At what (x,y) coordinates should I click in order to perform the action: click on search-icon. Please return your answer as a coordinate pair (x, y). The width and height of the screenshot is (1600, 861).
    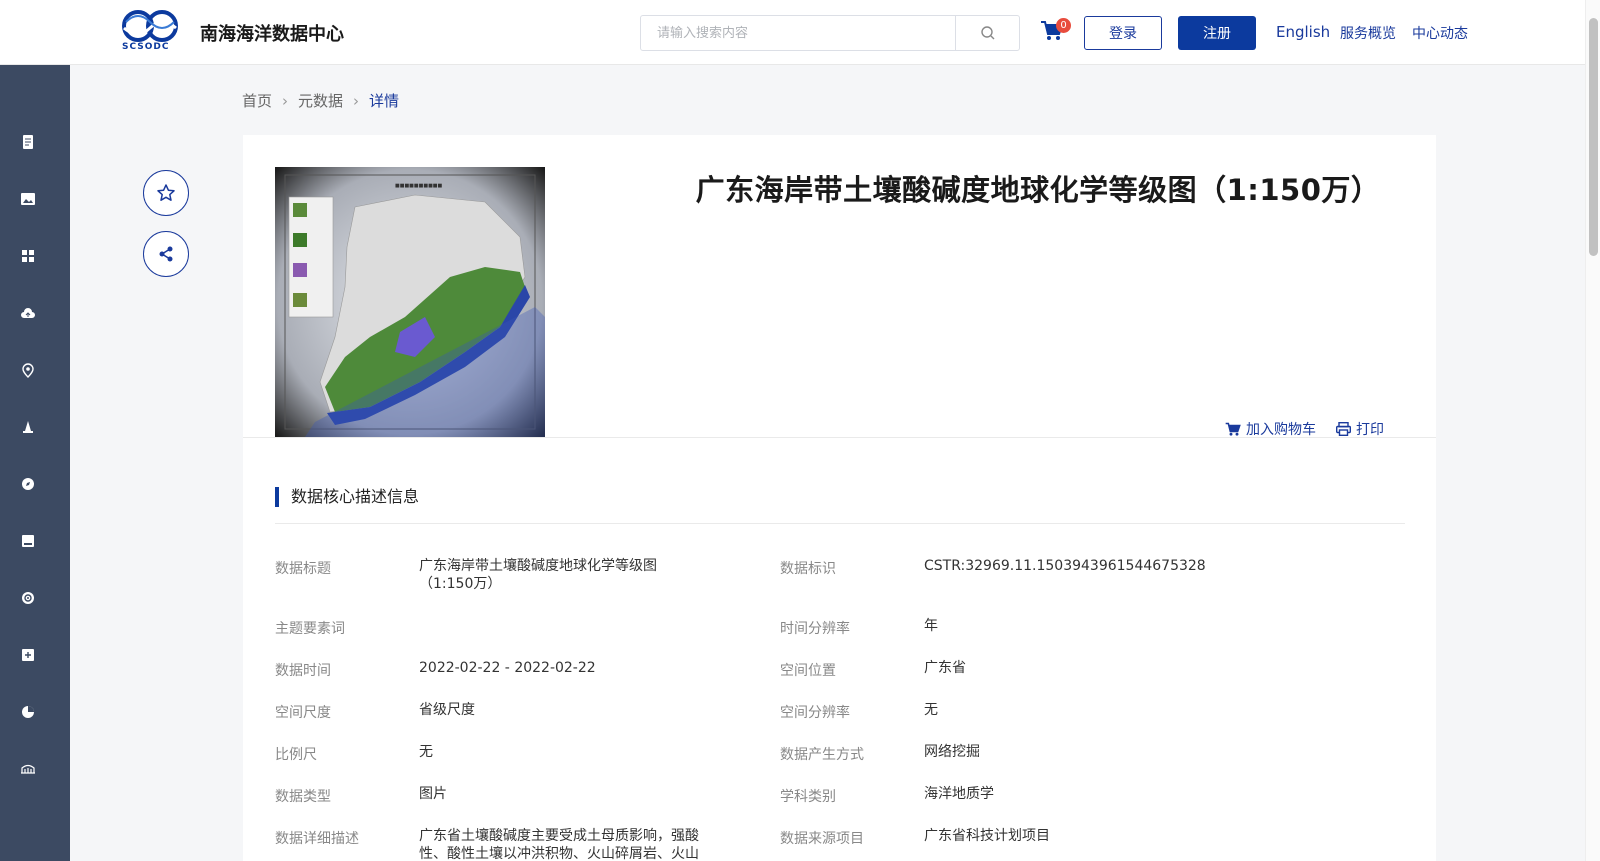
    Looking at the image, I should click on (987, 33).